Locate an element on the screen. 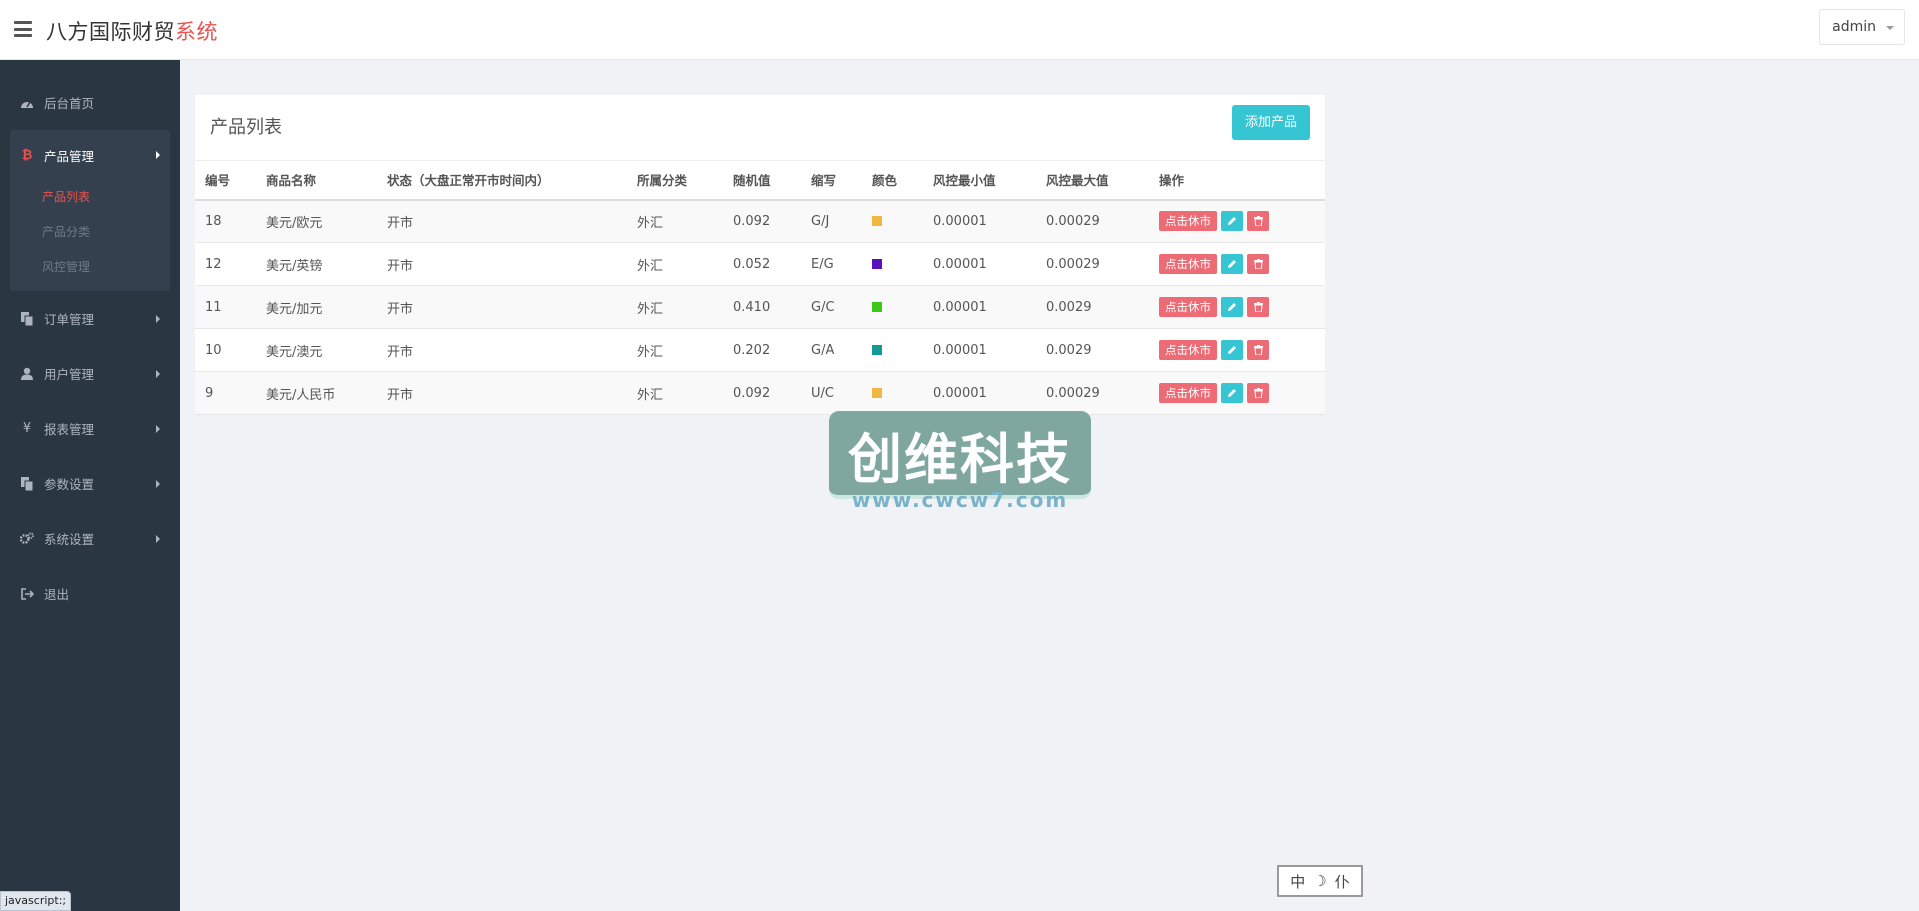 This screenshot has height=911, width=1919. top-bar: 八方国际财贸系统 admin is located at coordinates (959, 30).